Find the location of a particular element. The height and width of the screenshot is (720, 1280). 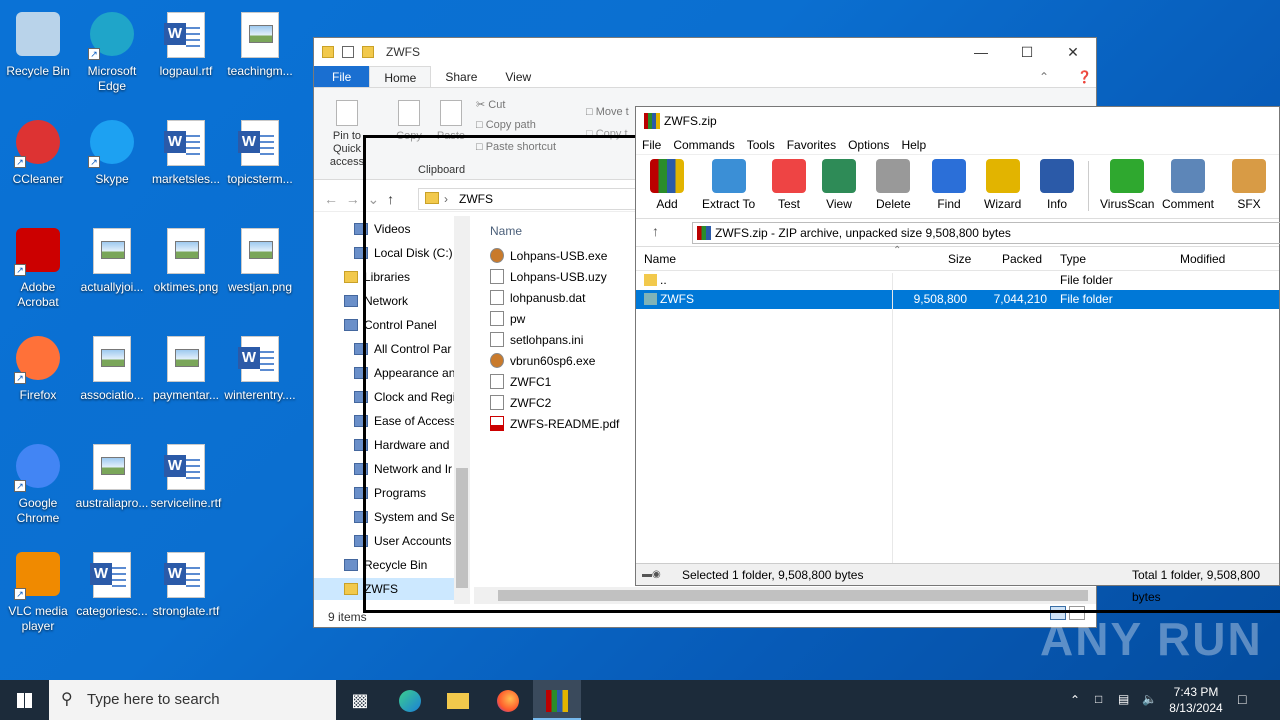

nav-item: Network is located at coordinates (384, 301).